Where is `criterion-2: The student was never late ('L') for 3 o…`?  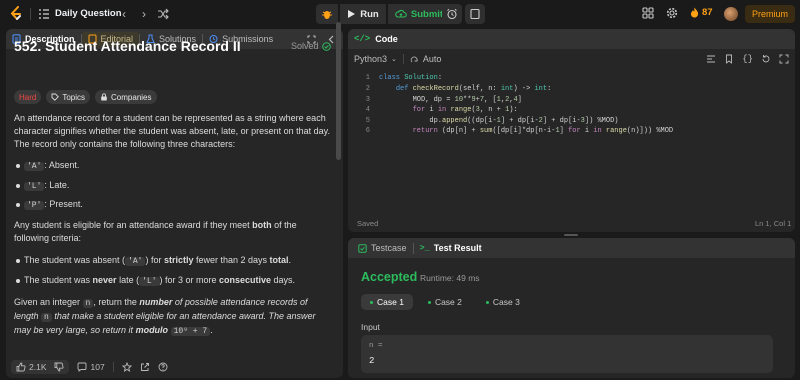 criterion-2: The student was never late ('L') for 3 o… is located at coordinates (174, 281).